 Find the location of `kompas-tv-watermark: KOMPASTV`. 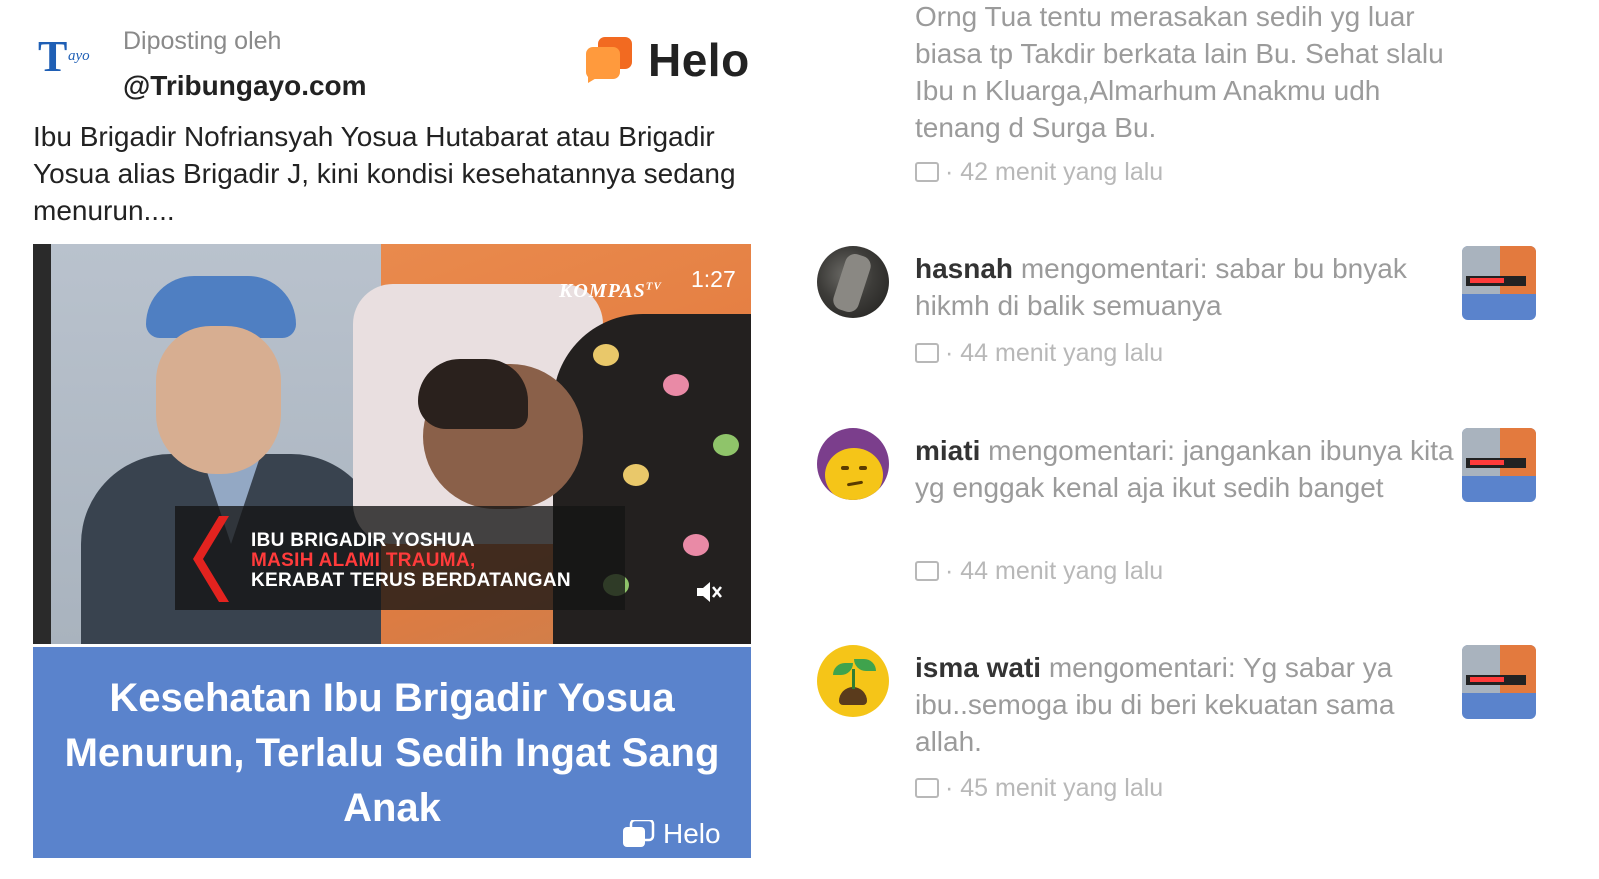

kompas-tv-watermark: KOMPASTV is located at coordinates (610, 291).